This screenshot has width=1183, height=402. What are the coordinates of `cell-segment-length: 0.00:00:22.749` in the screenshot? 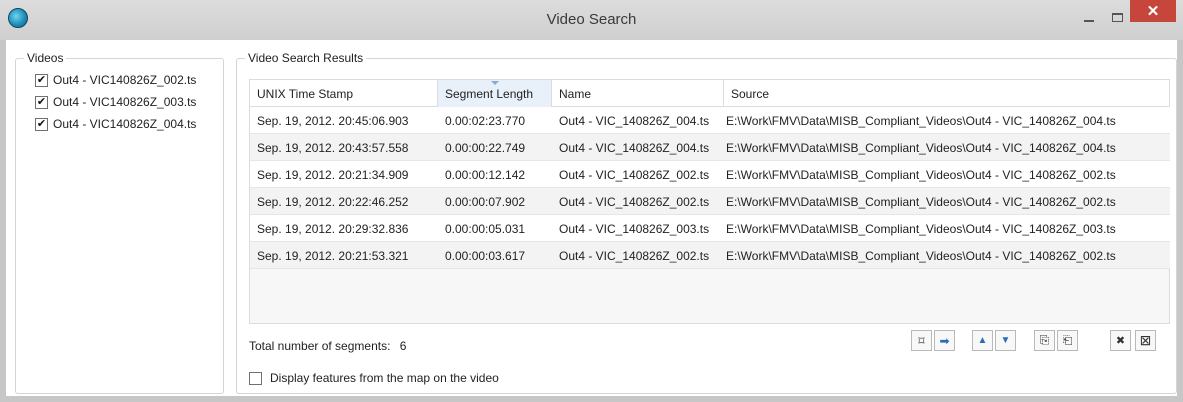 It's located at (485, 148).